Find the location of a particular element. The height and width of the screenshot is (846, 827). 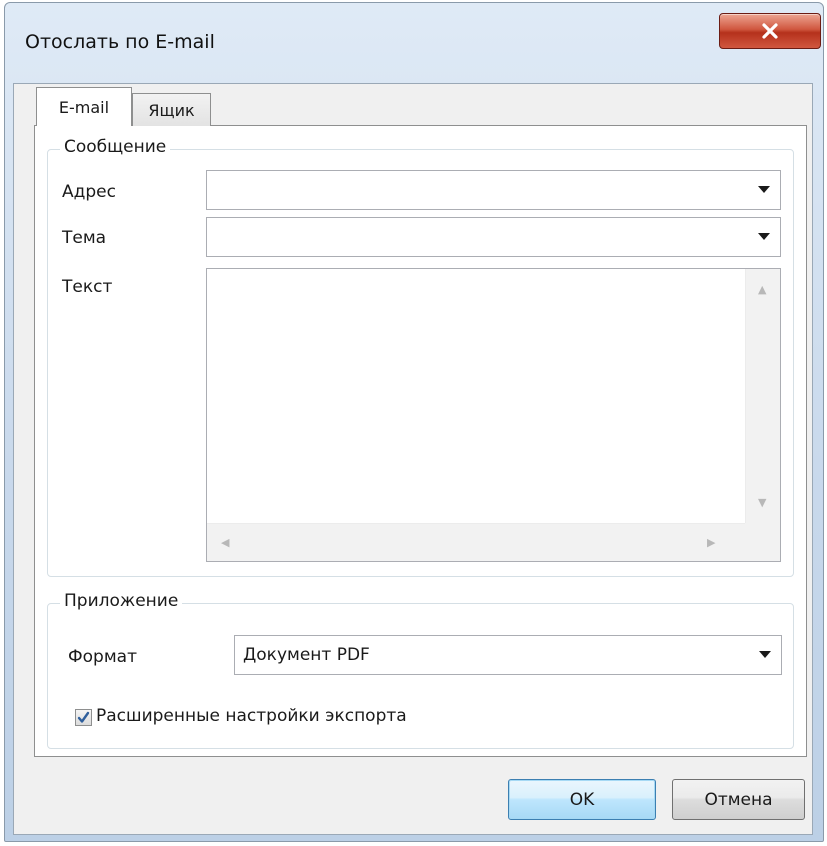

tab-email-label: E-mail is located at coordinates (84, 107).